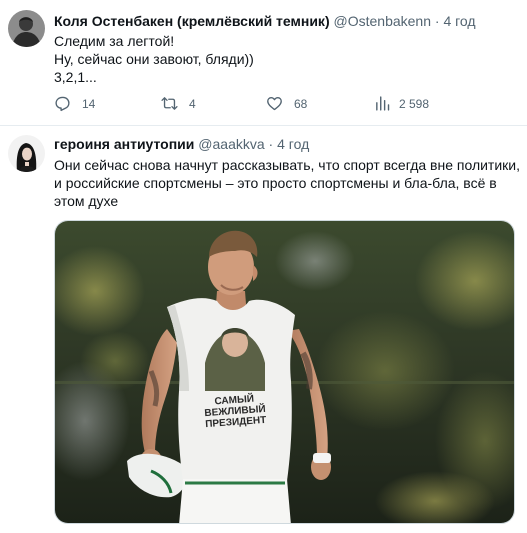  What do you see at coordinates (124, 144) in the screenshot?
I see `display-name: героиня антиутопии` at bounding box center [124, 144].